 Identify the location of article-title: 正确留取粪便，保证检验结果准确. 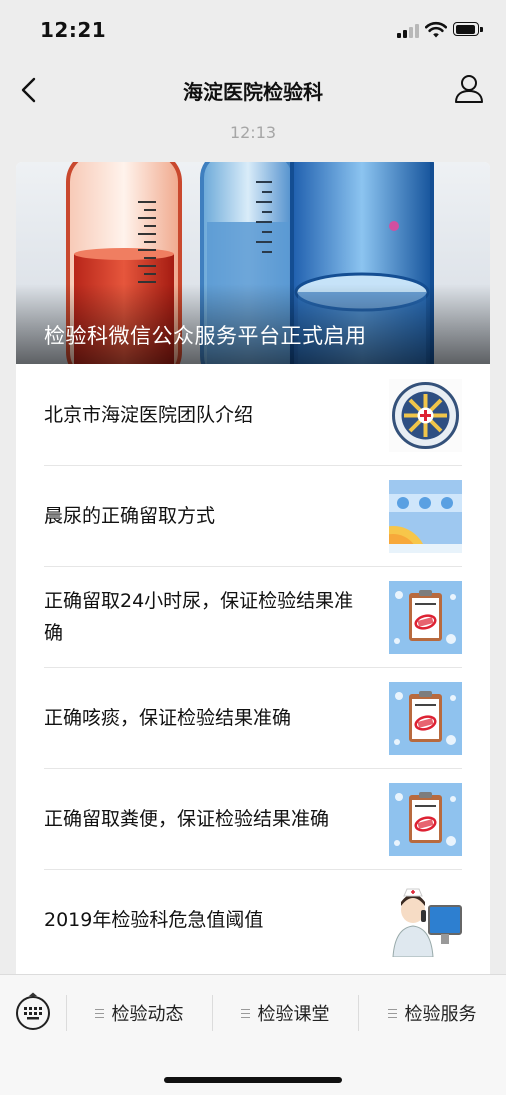
(187, 818).